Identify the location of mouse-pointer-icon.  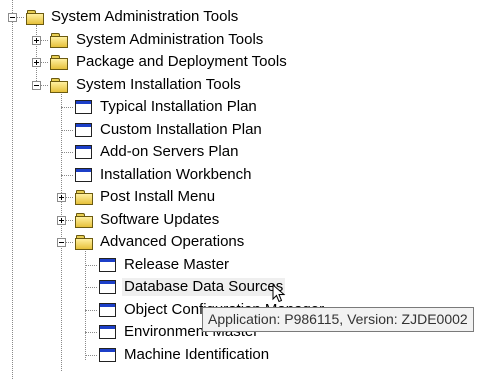
(279, 293).